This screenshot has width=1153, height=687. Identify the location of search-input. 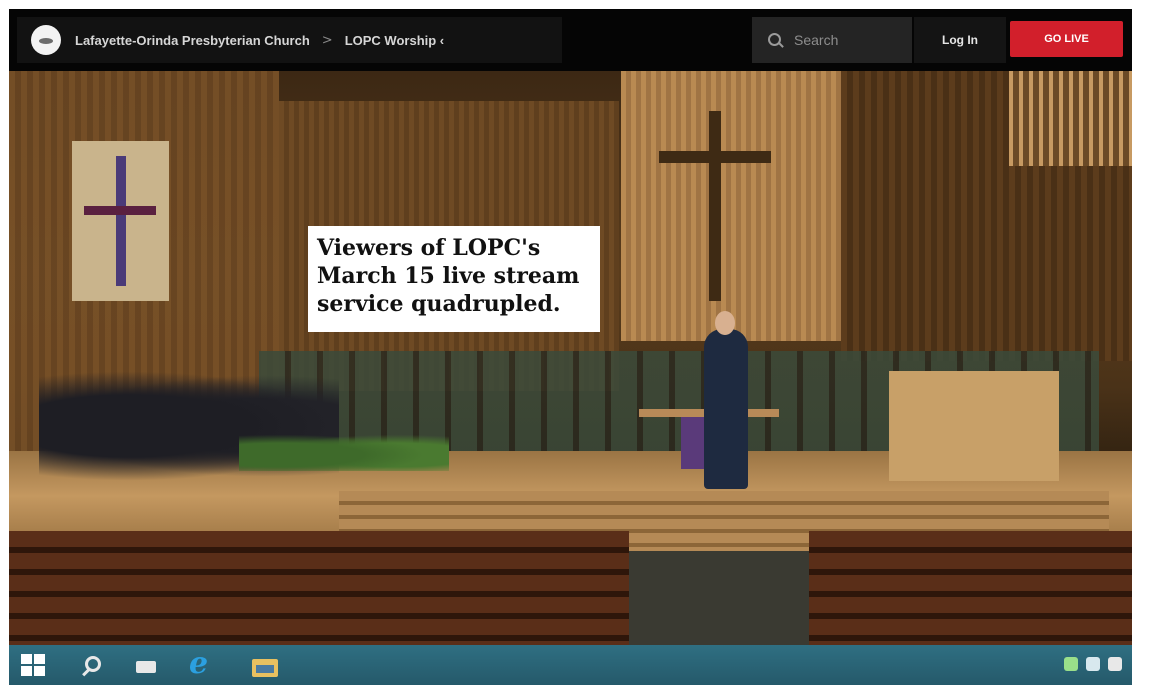
(844, 40).